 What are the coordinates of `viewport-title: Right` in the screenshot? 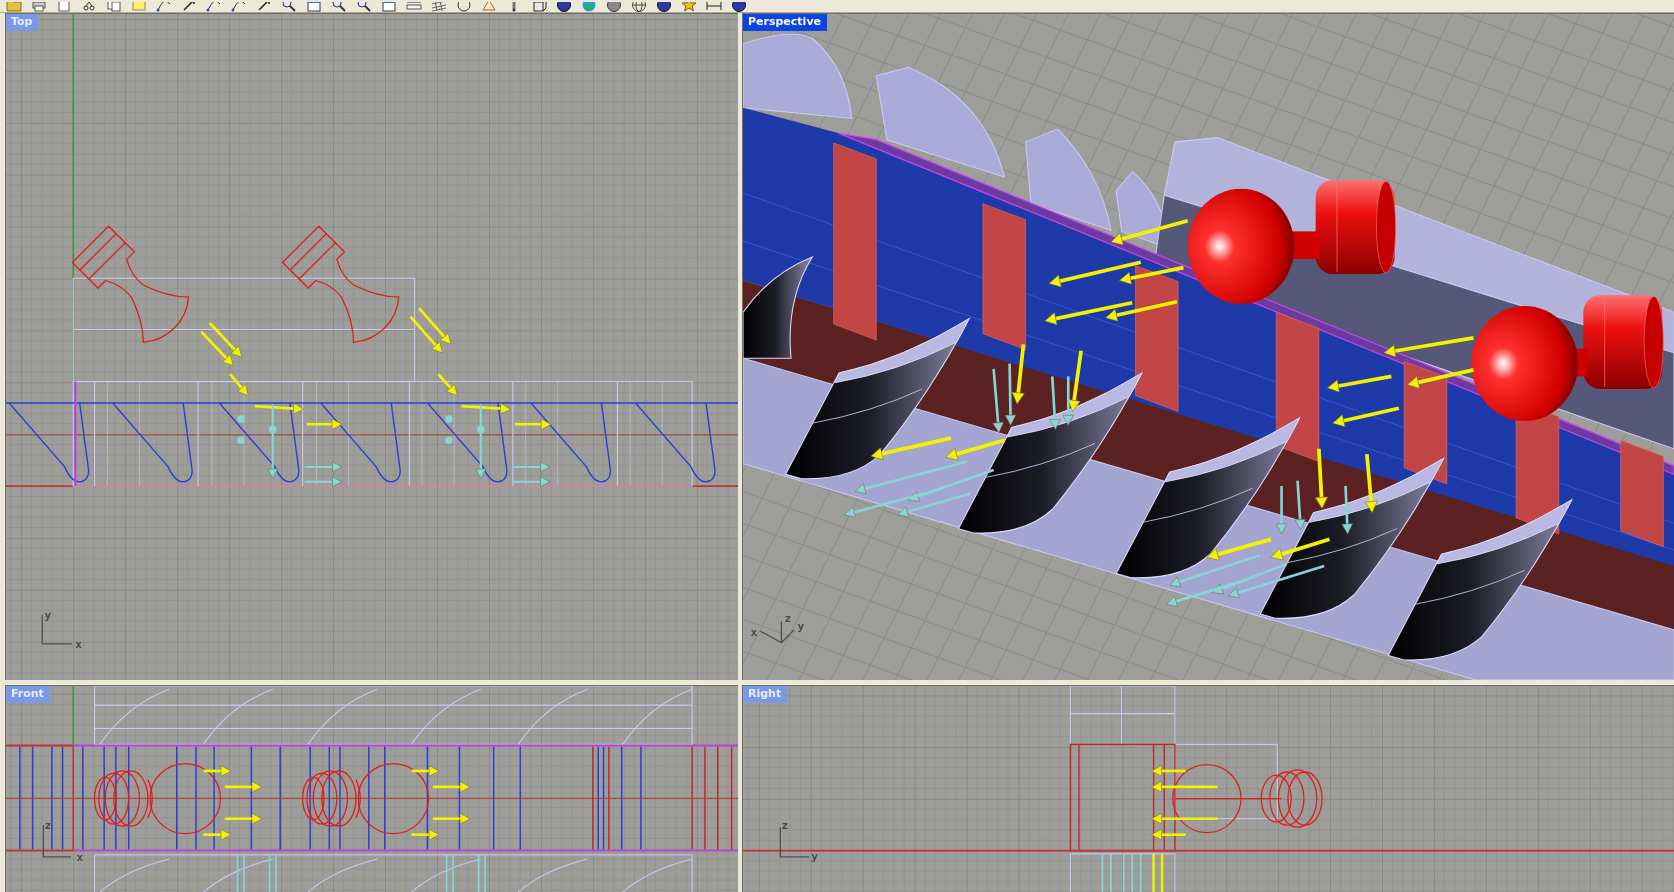 It's located at (765, 694).